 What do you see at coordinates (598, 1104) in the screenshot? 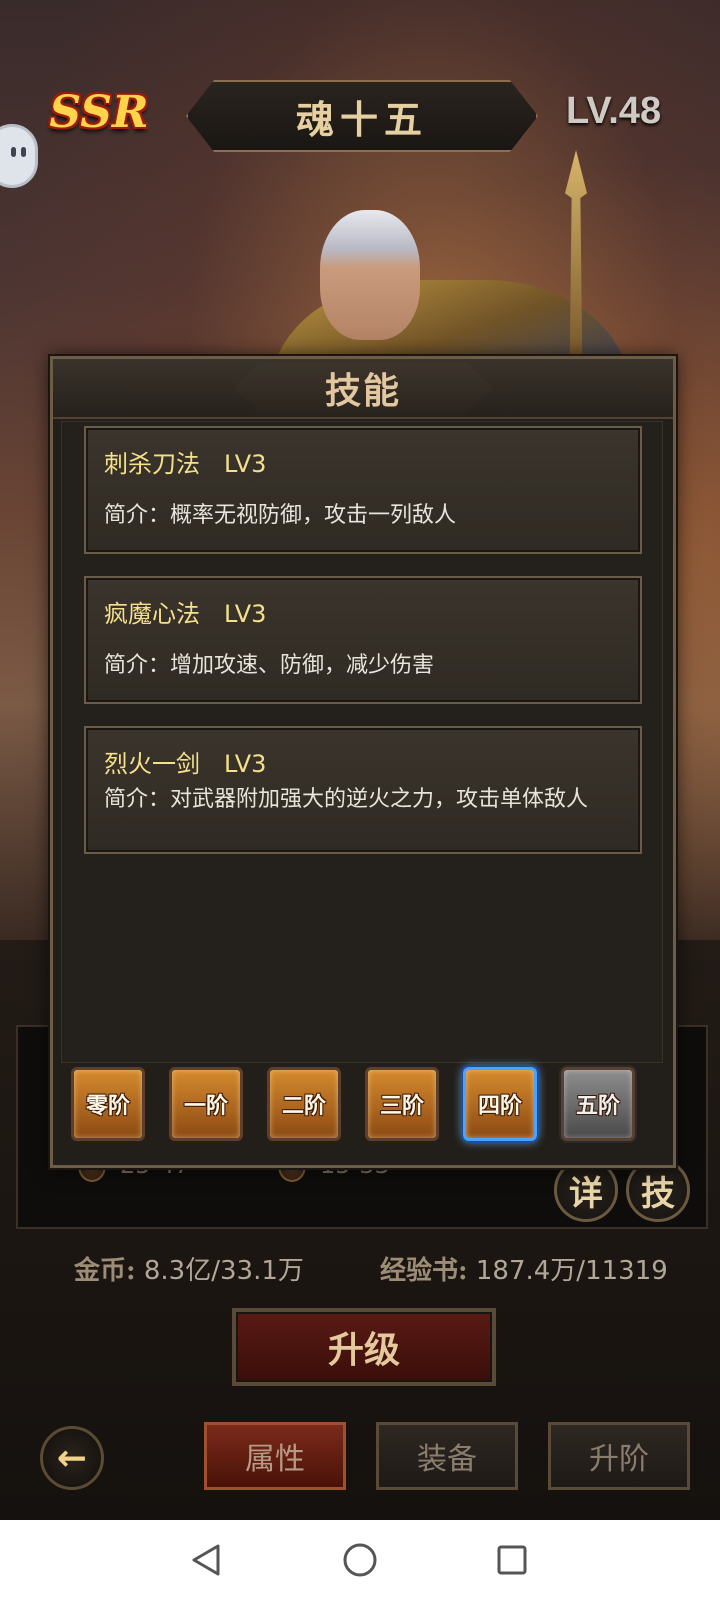
I see `tier-button-5: 五阶` at bounding box center [598, 1104].